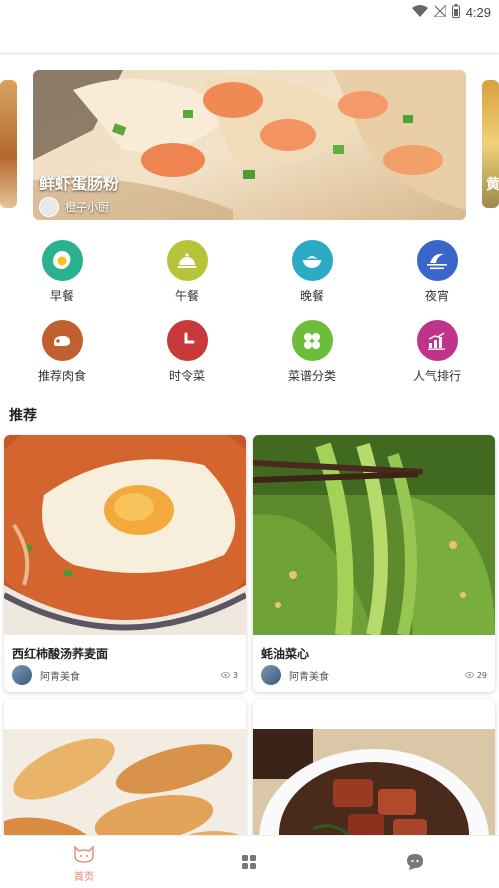 The image size is (499, 888). Describe the element at coordinates (437, 260) in the screenshot. I see `moon-icon` at that location.